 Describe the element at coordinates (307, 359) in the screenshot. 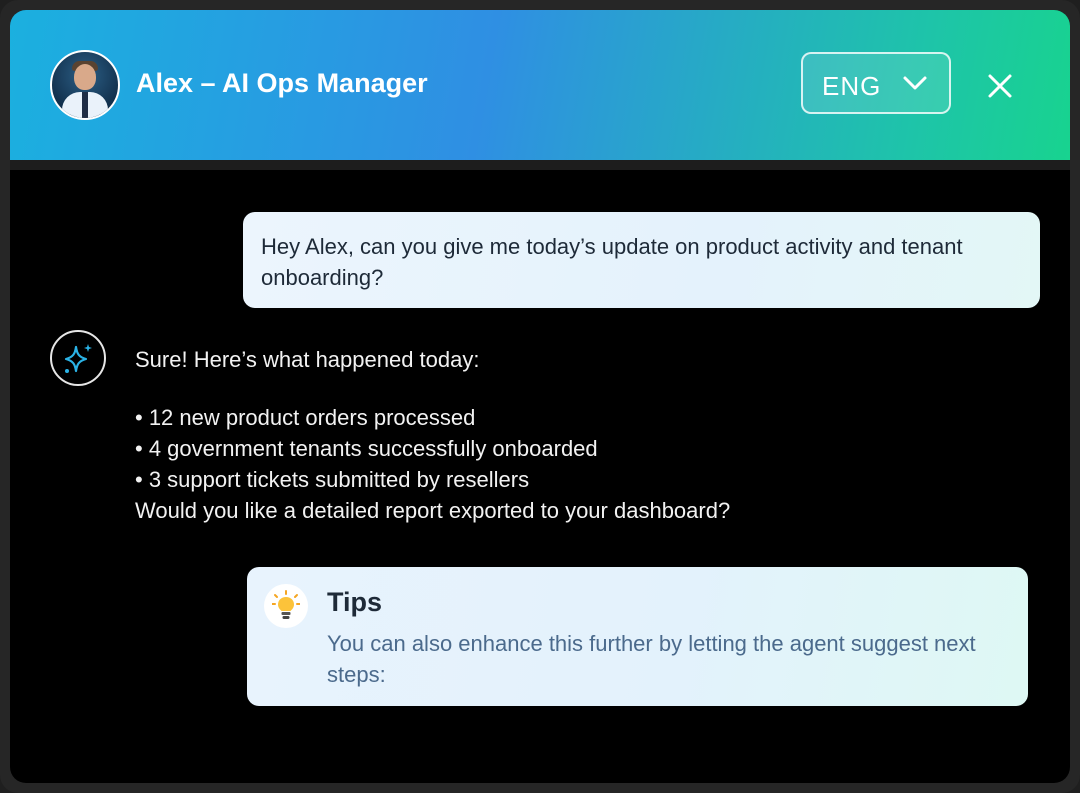

I see `assistant-intro: Sure! Here’s what happened today:` at that location.